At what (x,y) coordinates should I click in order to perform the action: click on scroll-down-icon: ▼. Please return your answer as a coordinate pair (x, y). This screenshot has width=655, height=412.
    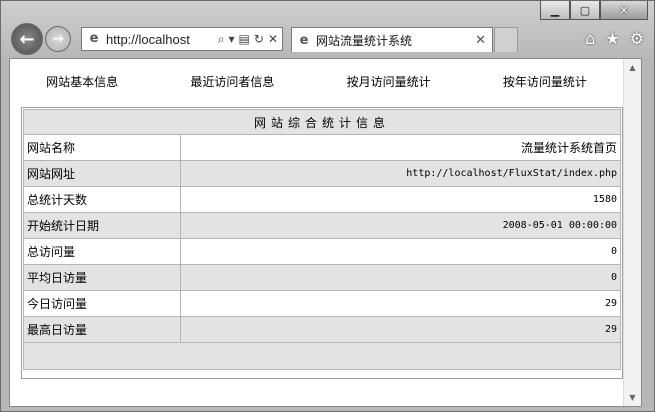
    Looking at the image, I should click on (632, 397).